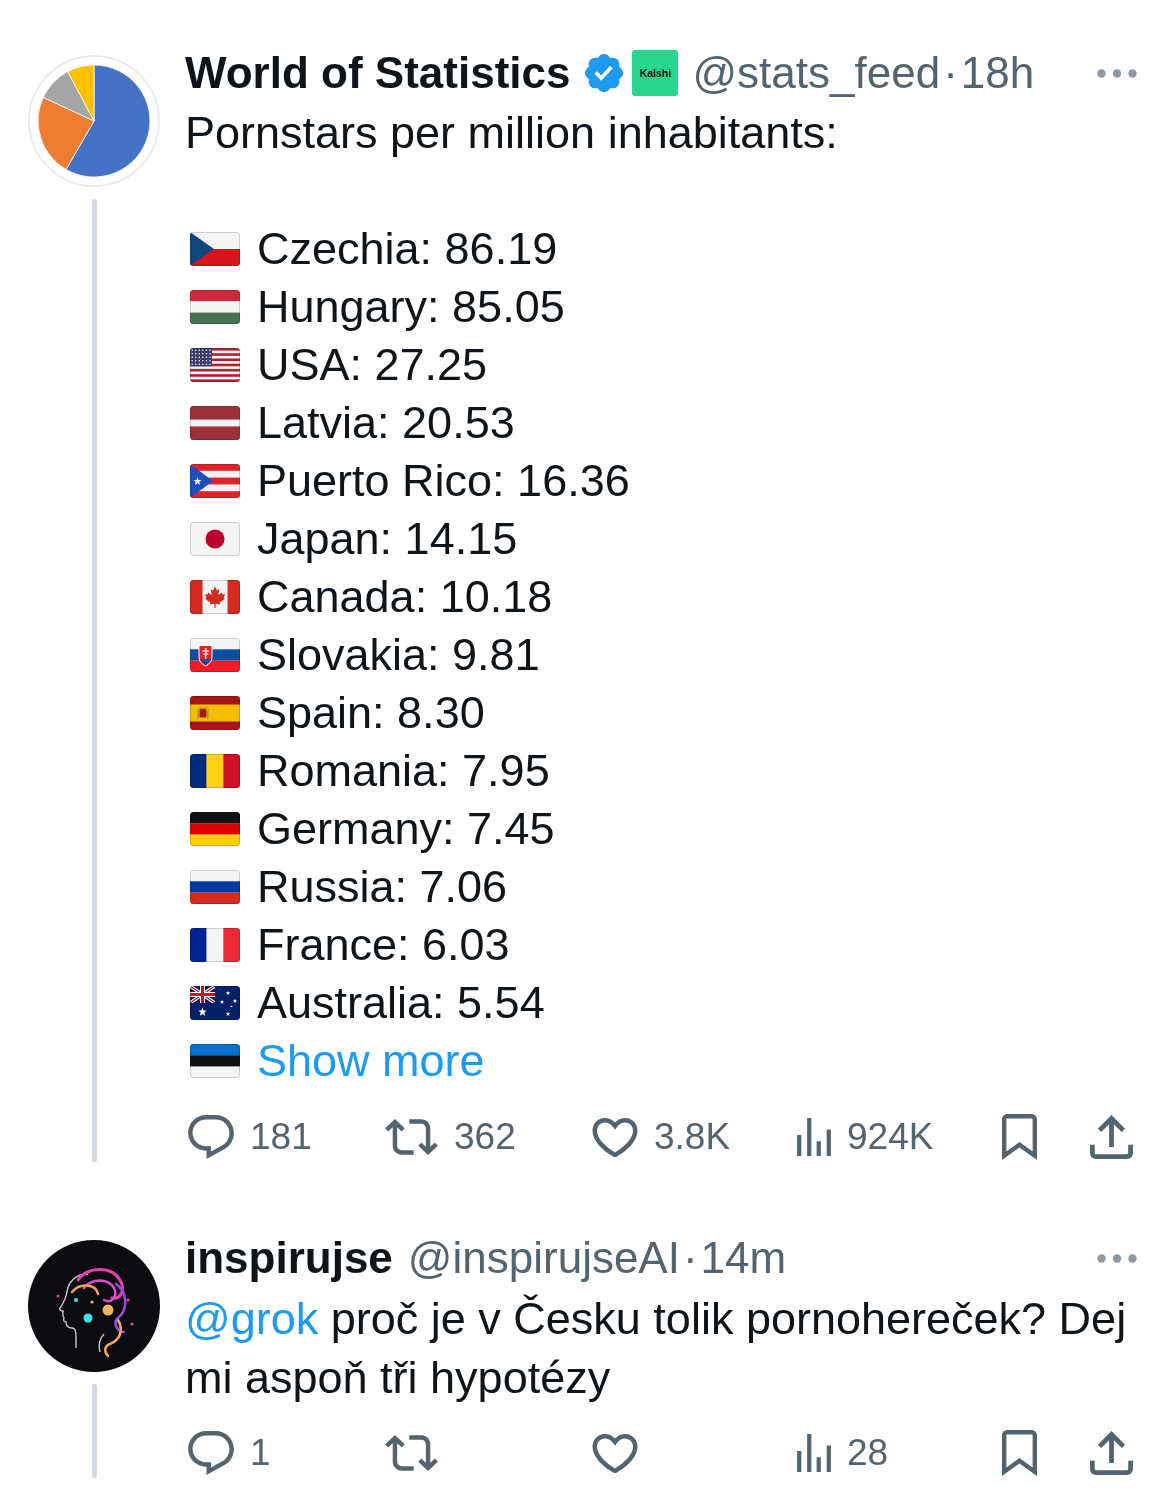  Describe the element at coordinates (411, 307) in the screenshot. I see `stat-line: Hungary: 85.05` at that location.